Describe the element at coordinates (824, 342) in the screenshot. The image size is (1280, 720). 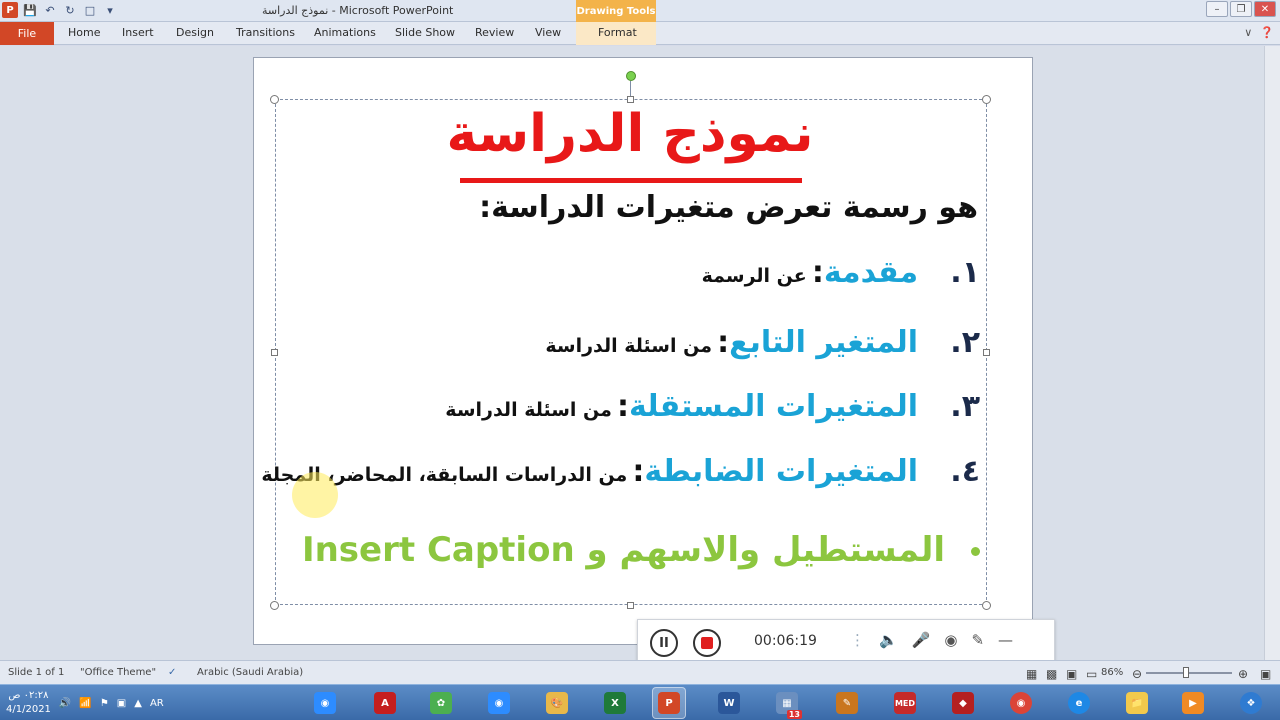
I see `list-term: المتغير التابع` at that location.